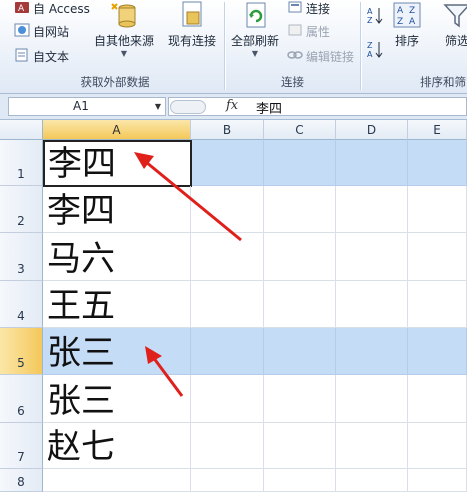 Image resolution: width=467 pixels, height=492 pixels. What do you see at coordinates (437, 163) in the screenshot?
I see `cell-e1` at bounding box center [437, 163].